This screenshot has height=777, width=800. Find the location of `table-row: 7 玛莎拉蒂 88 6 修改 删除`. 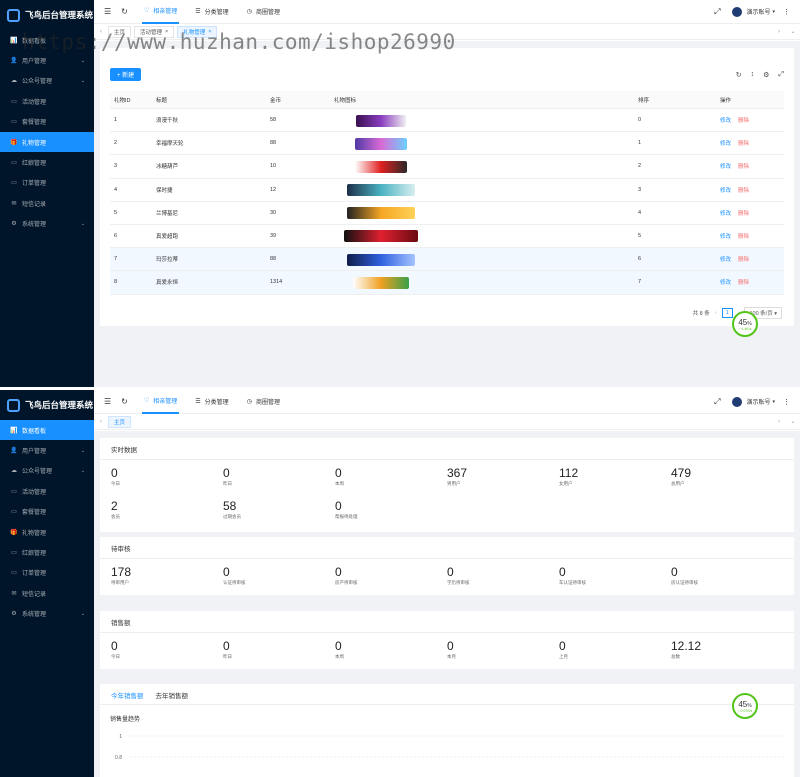

table-row: 7 玛莎拉蒂 88 6 修改 删除 is located at coordinates (447, 260).